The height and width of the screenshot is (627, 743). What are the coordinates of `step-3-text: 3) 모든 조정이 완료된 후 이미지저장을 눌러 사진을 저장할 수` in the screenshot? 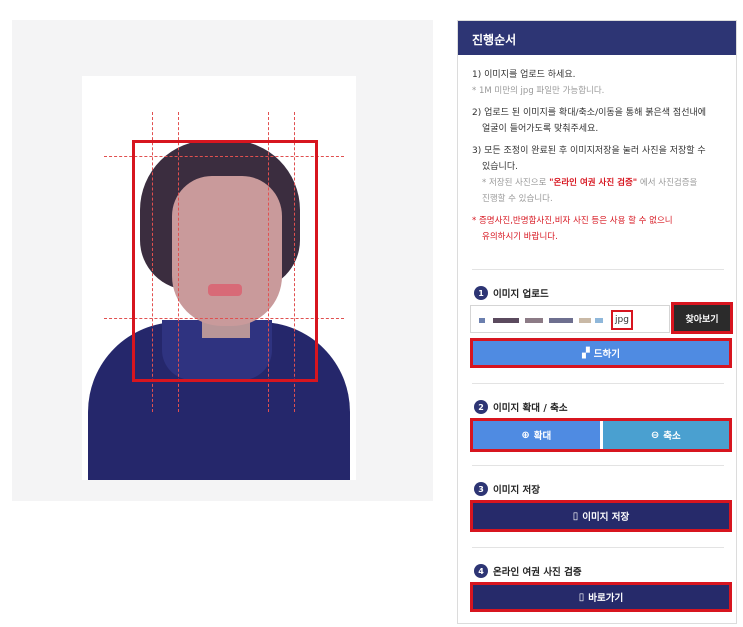 It's located at (589, 151).